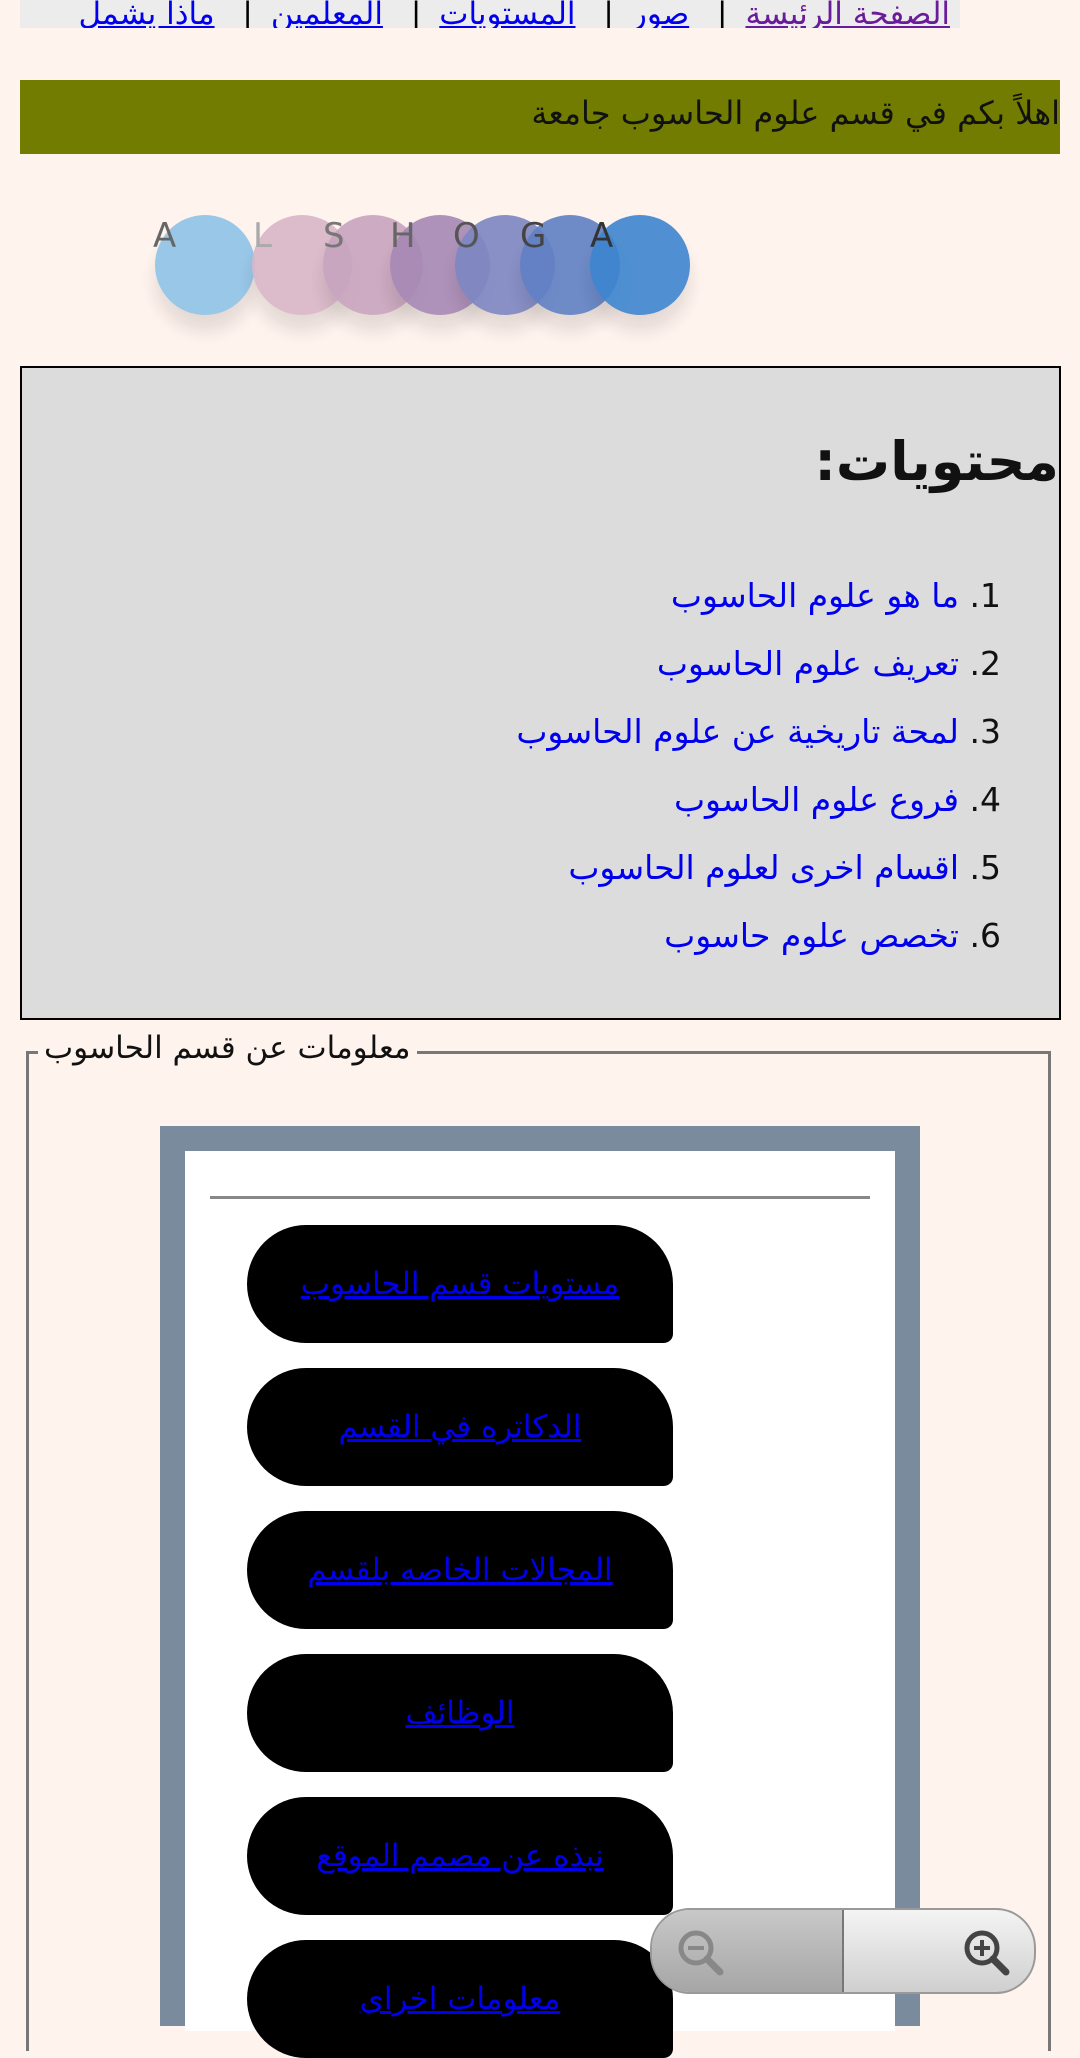  I want to click on contents-item-1: 1. ما هو علوم الحاسوب, so click(758, 596).